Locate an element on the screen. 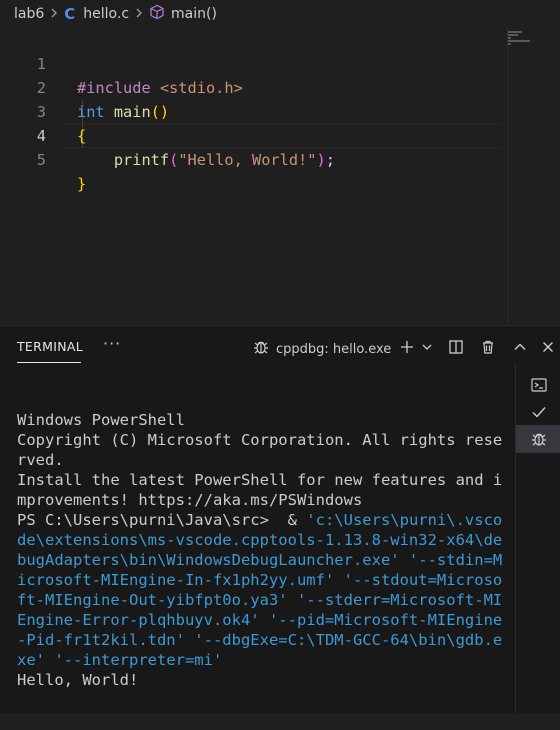 The height and width of the screenshot is (730, 560). panel-tabbar: TERMINAL ··· cppdbg: hello.exe is located at coordinates (280, 348).